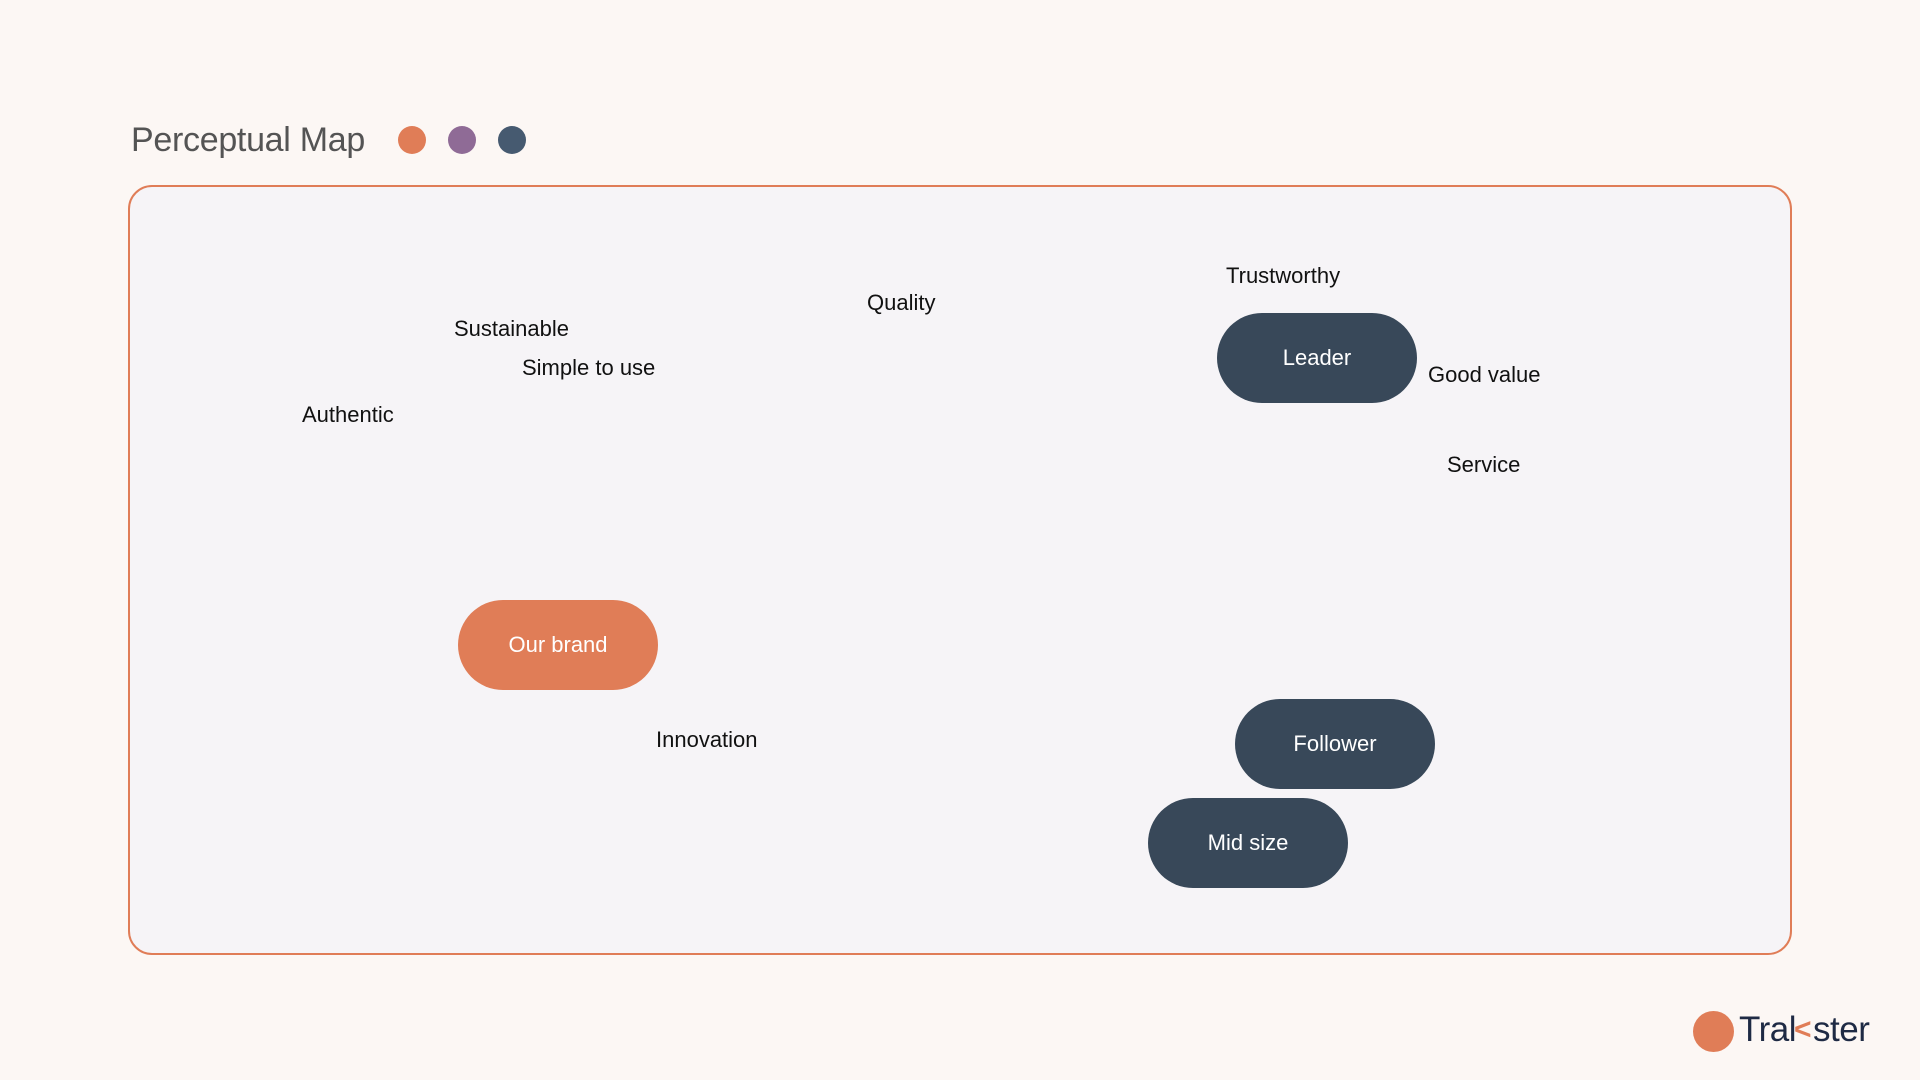 The image size is (1920, 1080). What do you see at coordinates (589, 367) in the screenshot?
I see `attribute-label-simple-to-use: Simple to use` at bounding box center [589, 367].